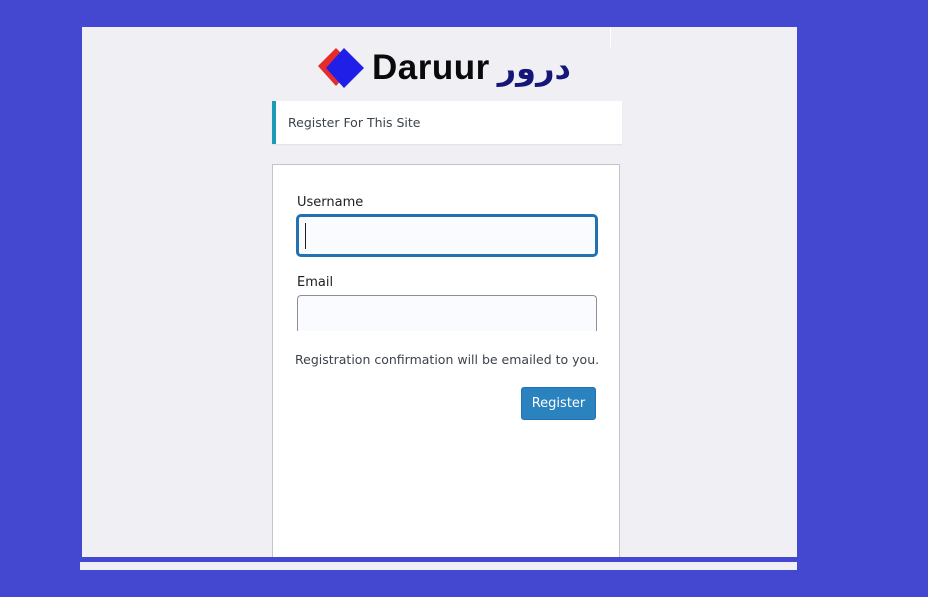 The image size is (928, 597). What do you see at coordinates (447, 313) in the screenshot?
I see `email-input` at bounding box center [447, 313].